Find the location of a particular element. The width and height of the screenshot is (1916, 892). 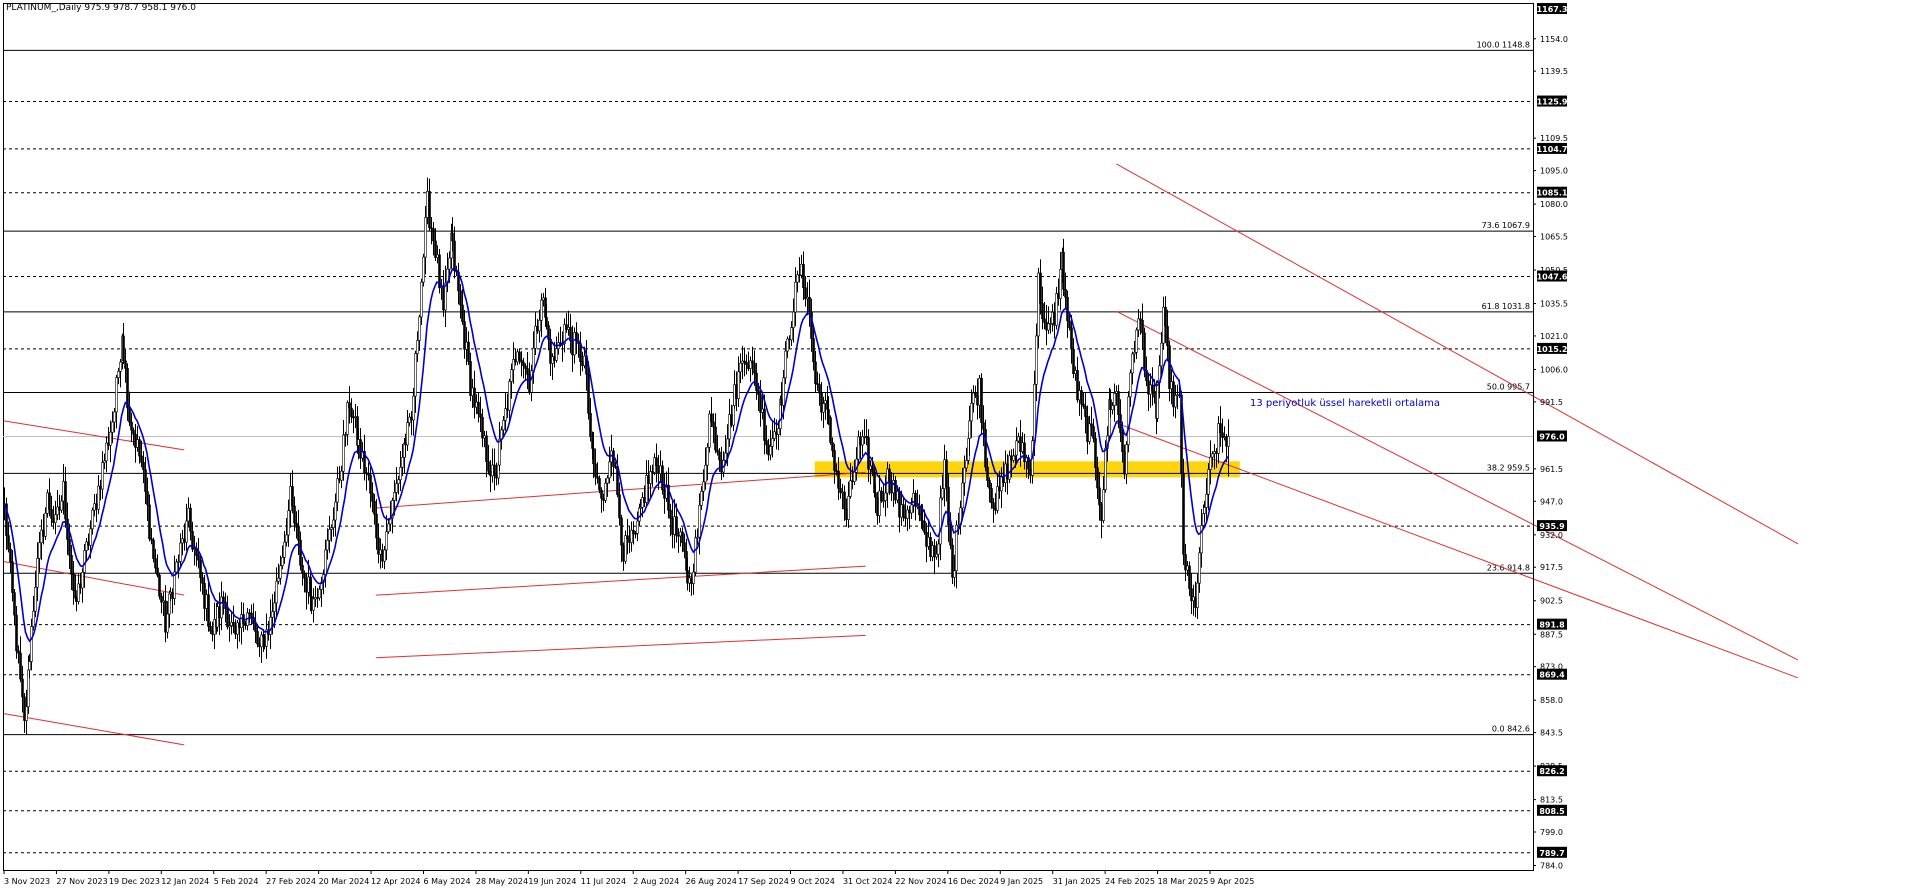

fib-label: 23.6 914.8 is located at coordinates (1508, 567).